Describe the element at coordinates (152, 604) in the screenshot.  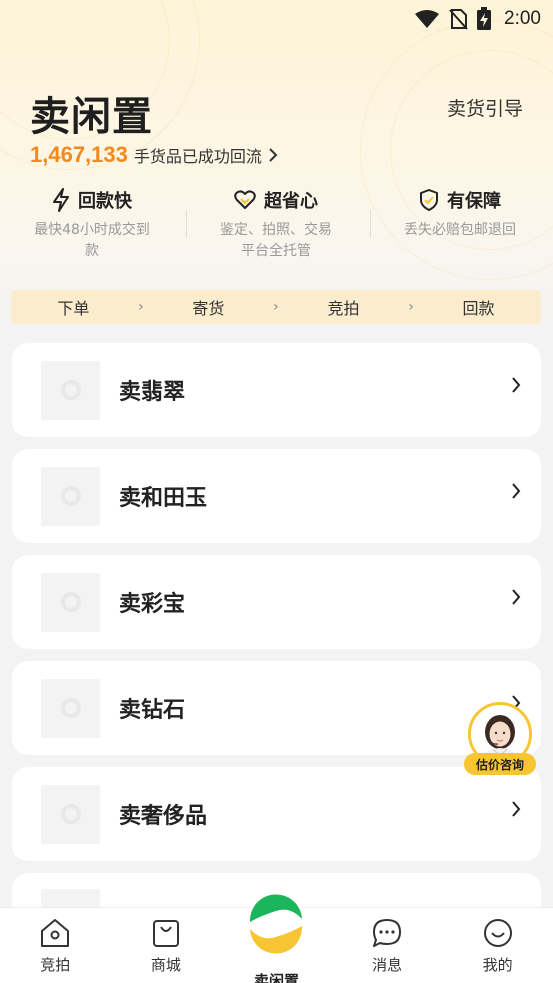
I see `category-label: 卖彩宝` at that location.